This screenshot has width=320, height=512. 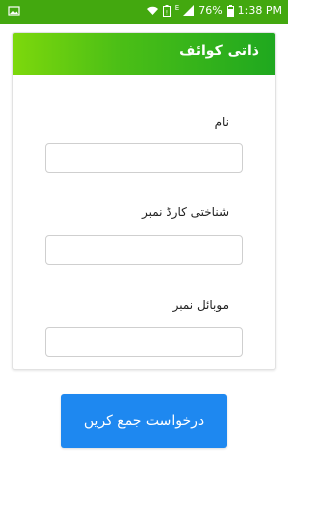 I want to click on wifi-icon, so click(x=152, y=10).